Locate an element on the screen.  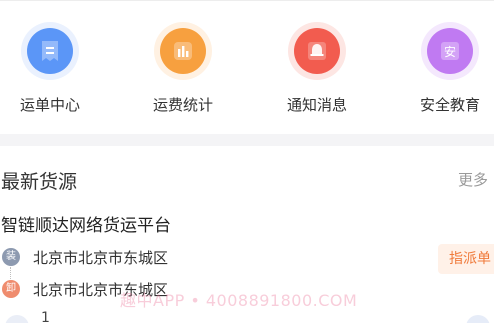
bar-chart-icon-halo is located at coordinates (183, 51).